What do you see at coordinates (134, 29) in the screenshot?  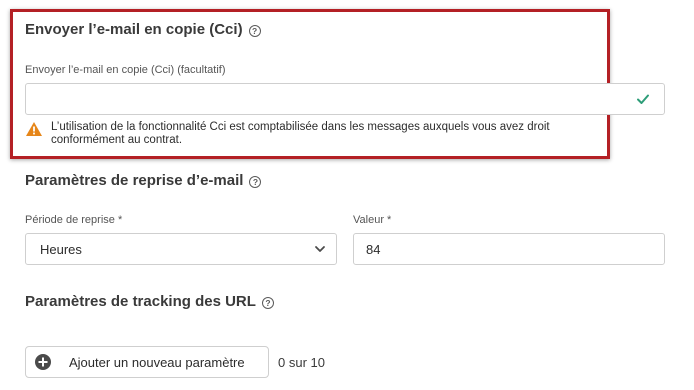 I see `bcc-title-text: Envoyer l’e-mail en copie (Cci)` at bounding box center [134, 29].